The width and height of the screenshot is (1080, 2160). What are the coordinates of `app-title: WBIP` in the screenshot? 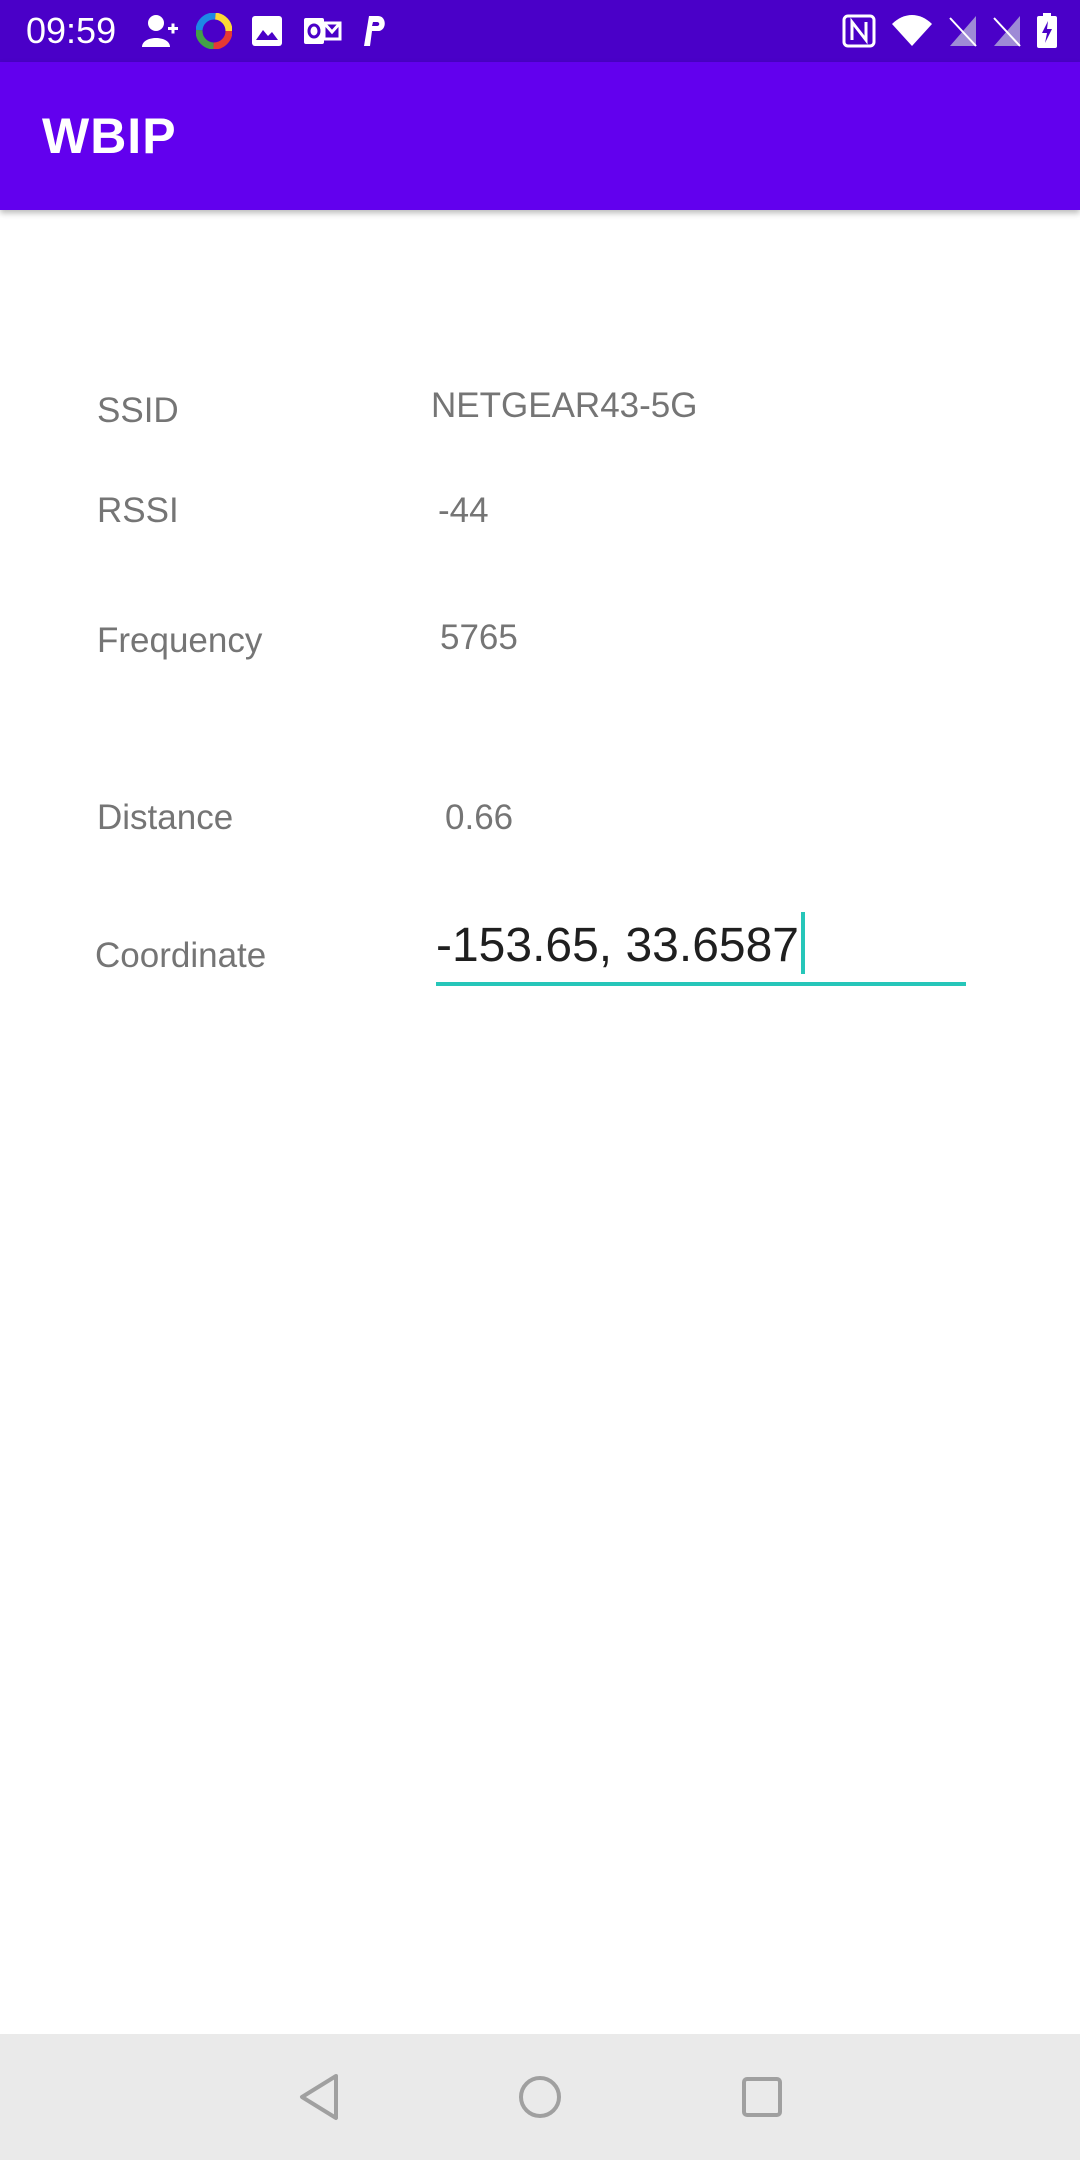 It's located at (109, 136).